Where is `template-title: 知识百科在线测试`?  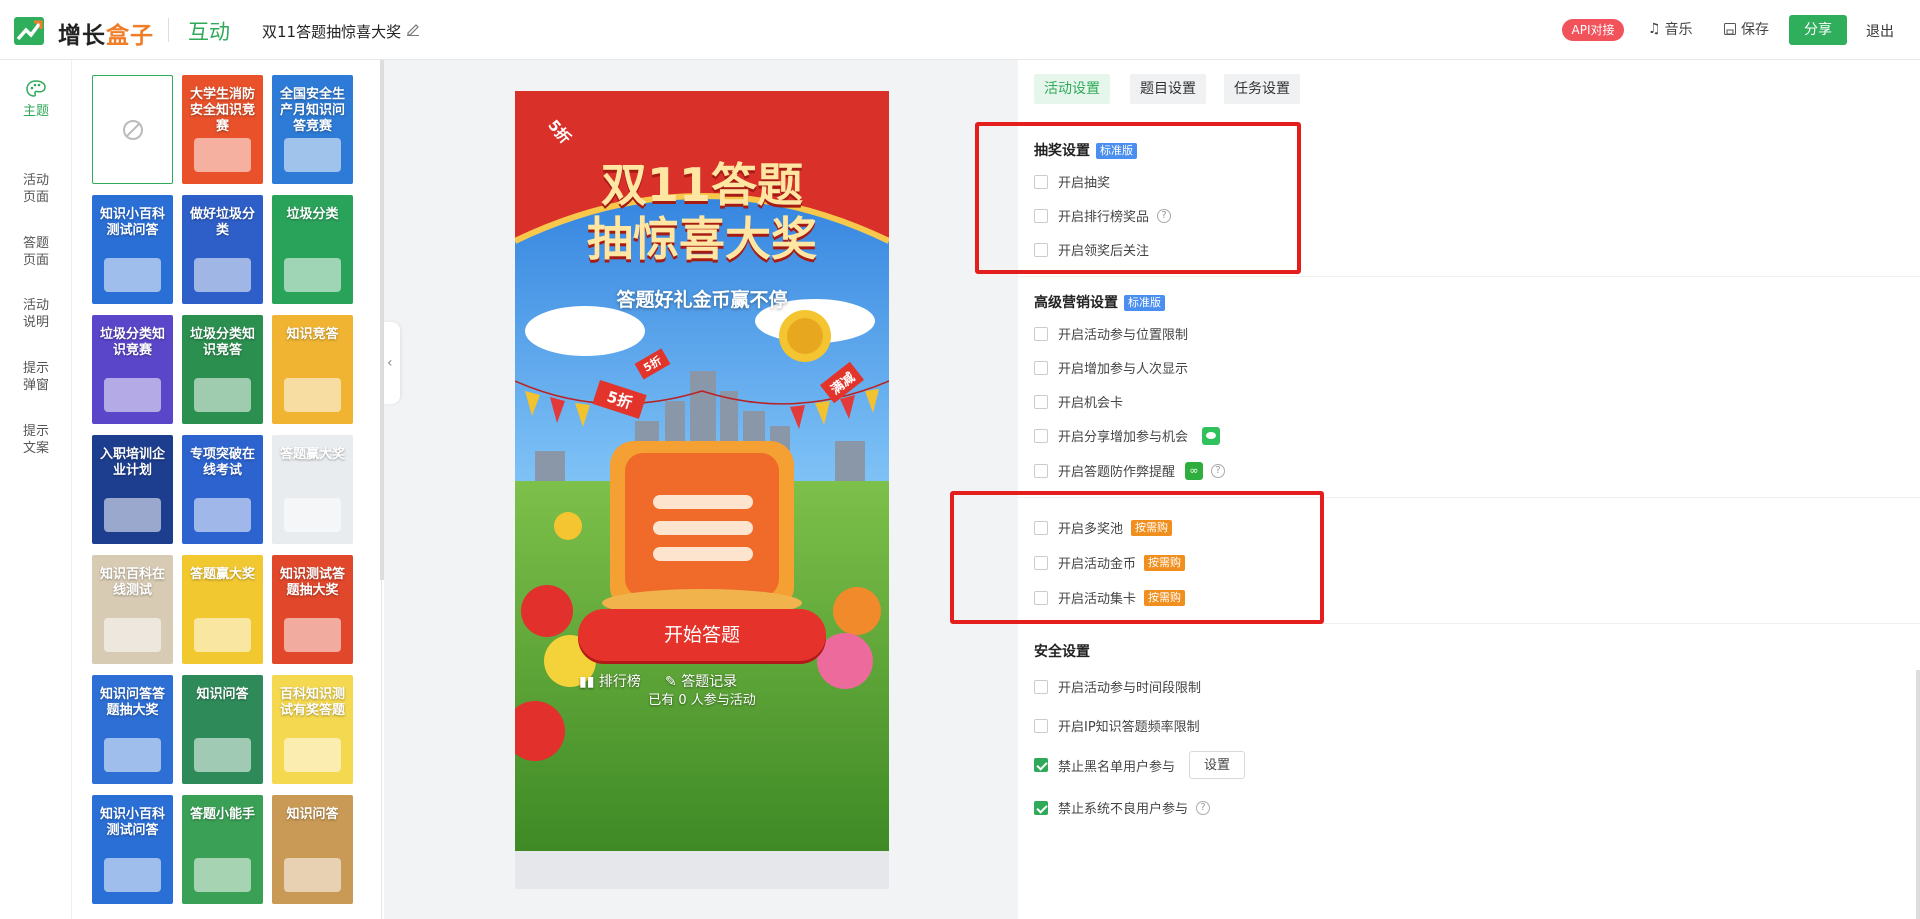 template-title: 知识百科在线测试 is located at coordinates (132, 582).